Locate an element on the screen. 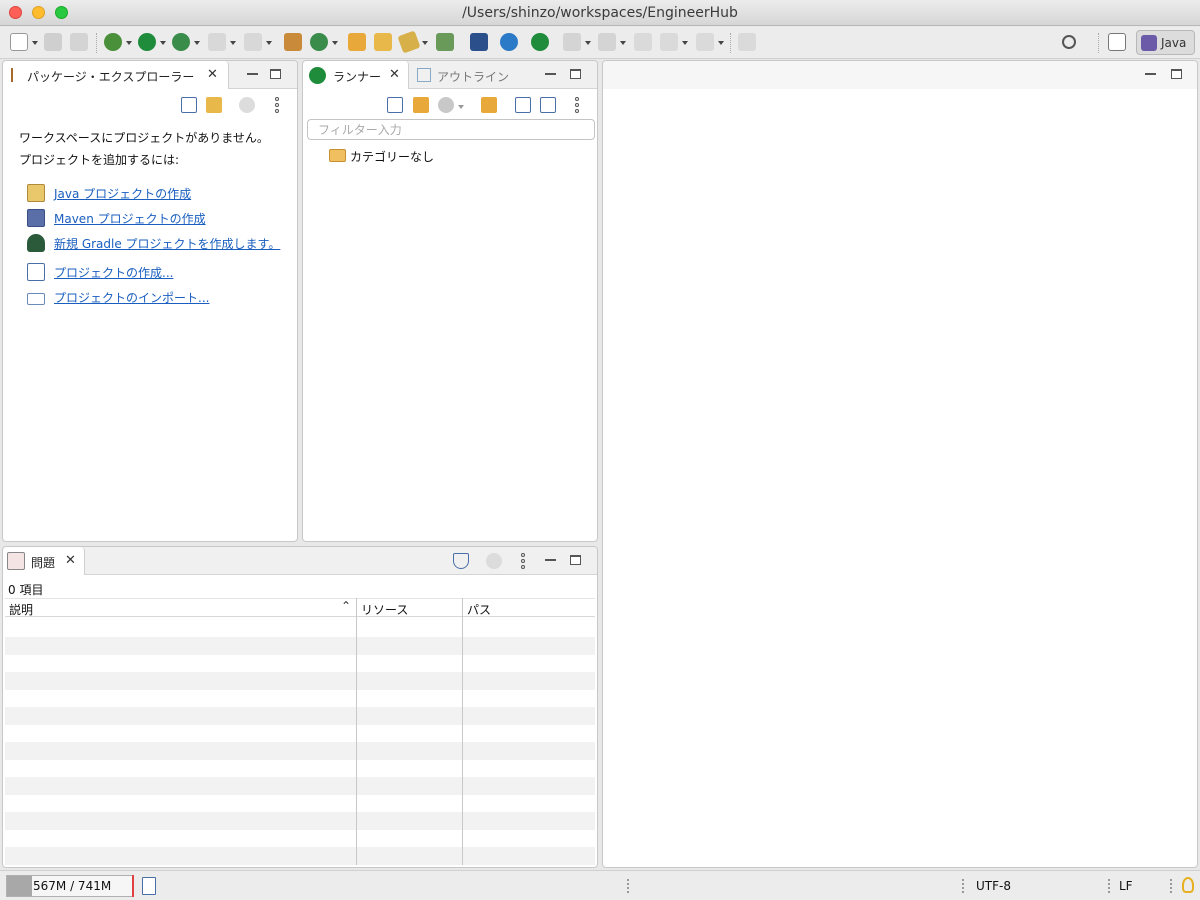 This screenshot has height=900, width=1200. power-icon is located at coordinates (540, 42).